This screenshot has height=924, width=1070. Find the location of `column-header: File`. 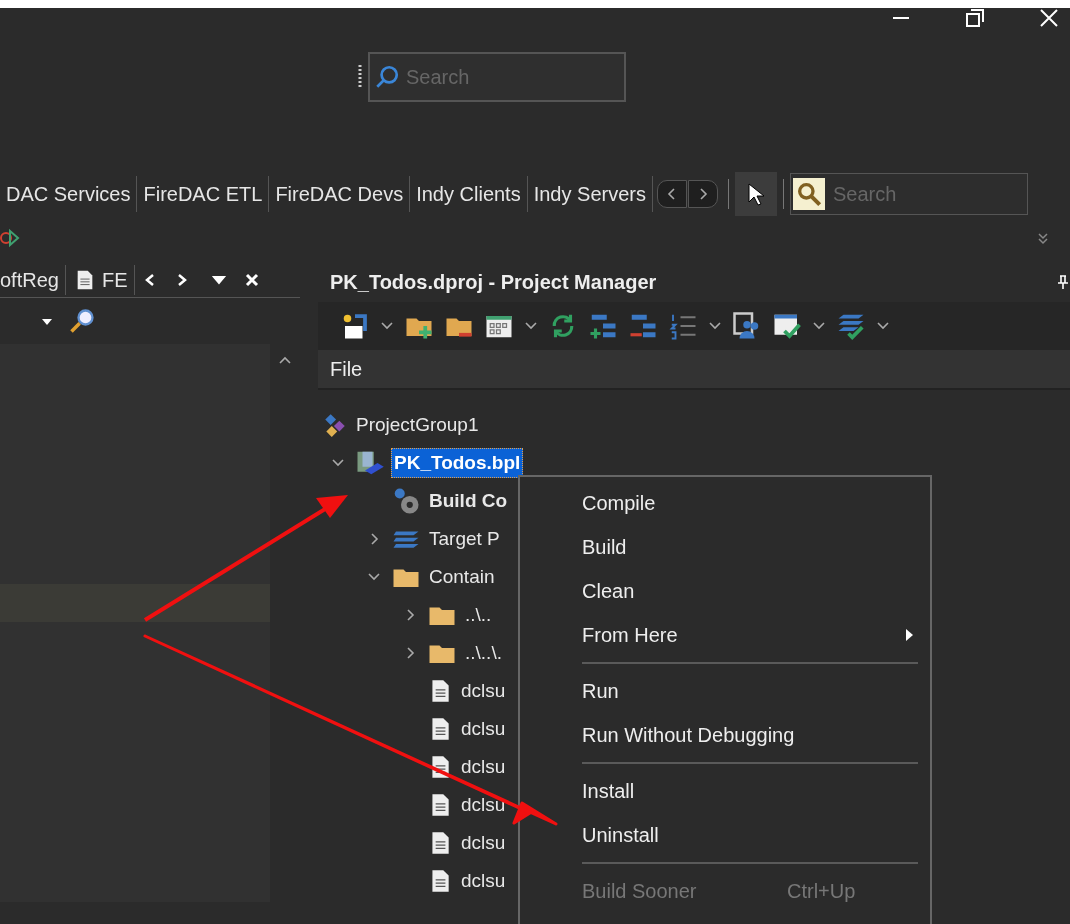

column-header: File is located at coordinates (346, 369).